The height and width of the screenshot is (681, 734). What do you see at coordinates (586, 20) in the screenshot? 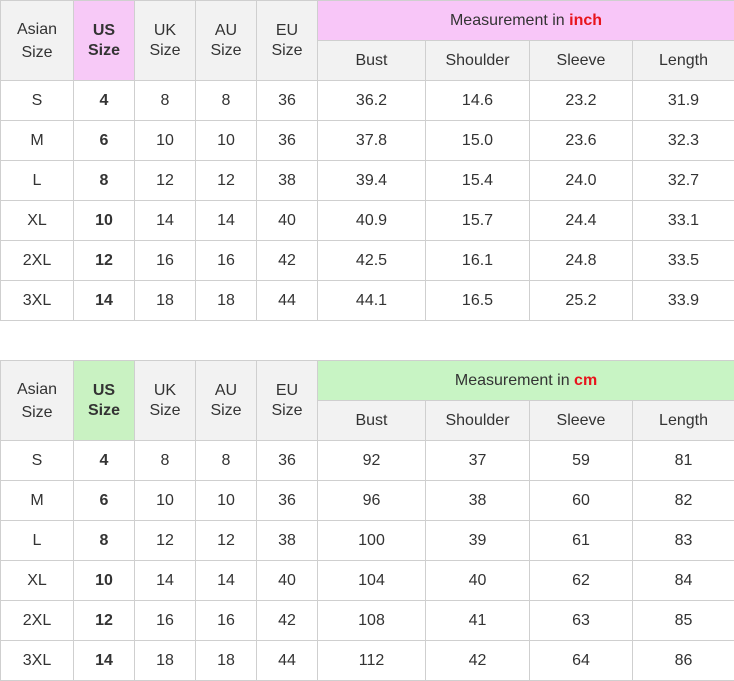
I see `unit-inch-label: inch` at bounding box center [586, 20].